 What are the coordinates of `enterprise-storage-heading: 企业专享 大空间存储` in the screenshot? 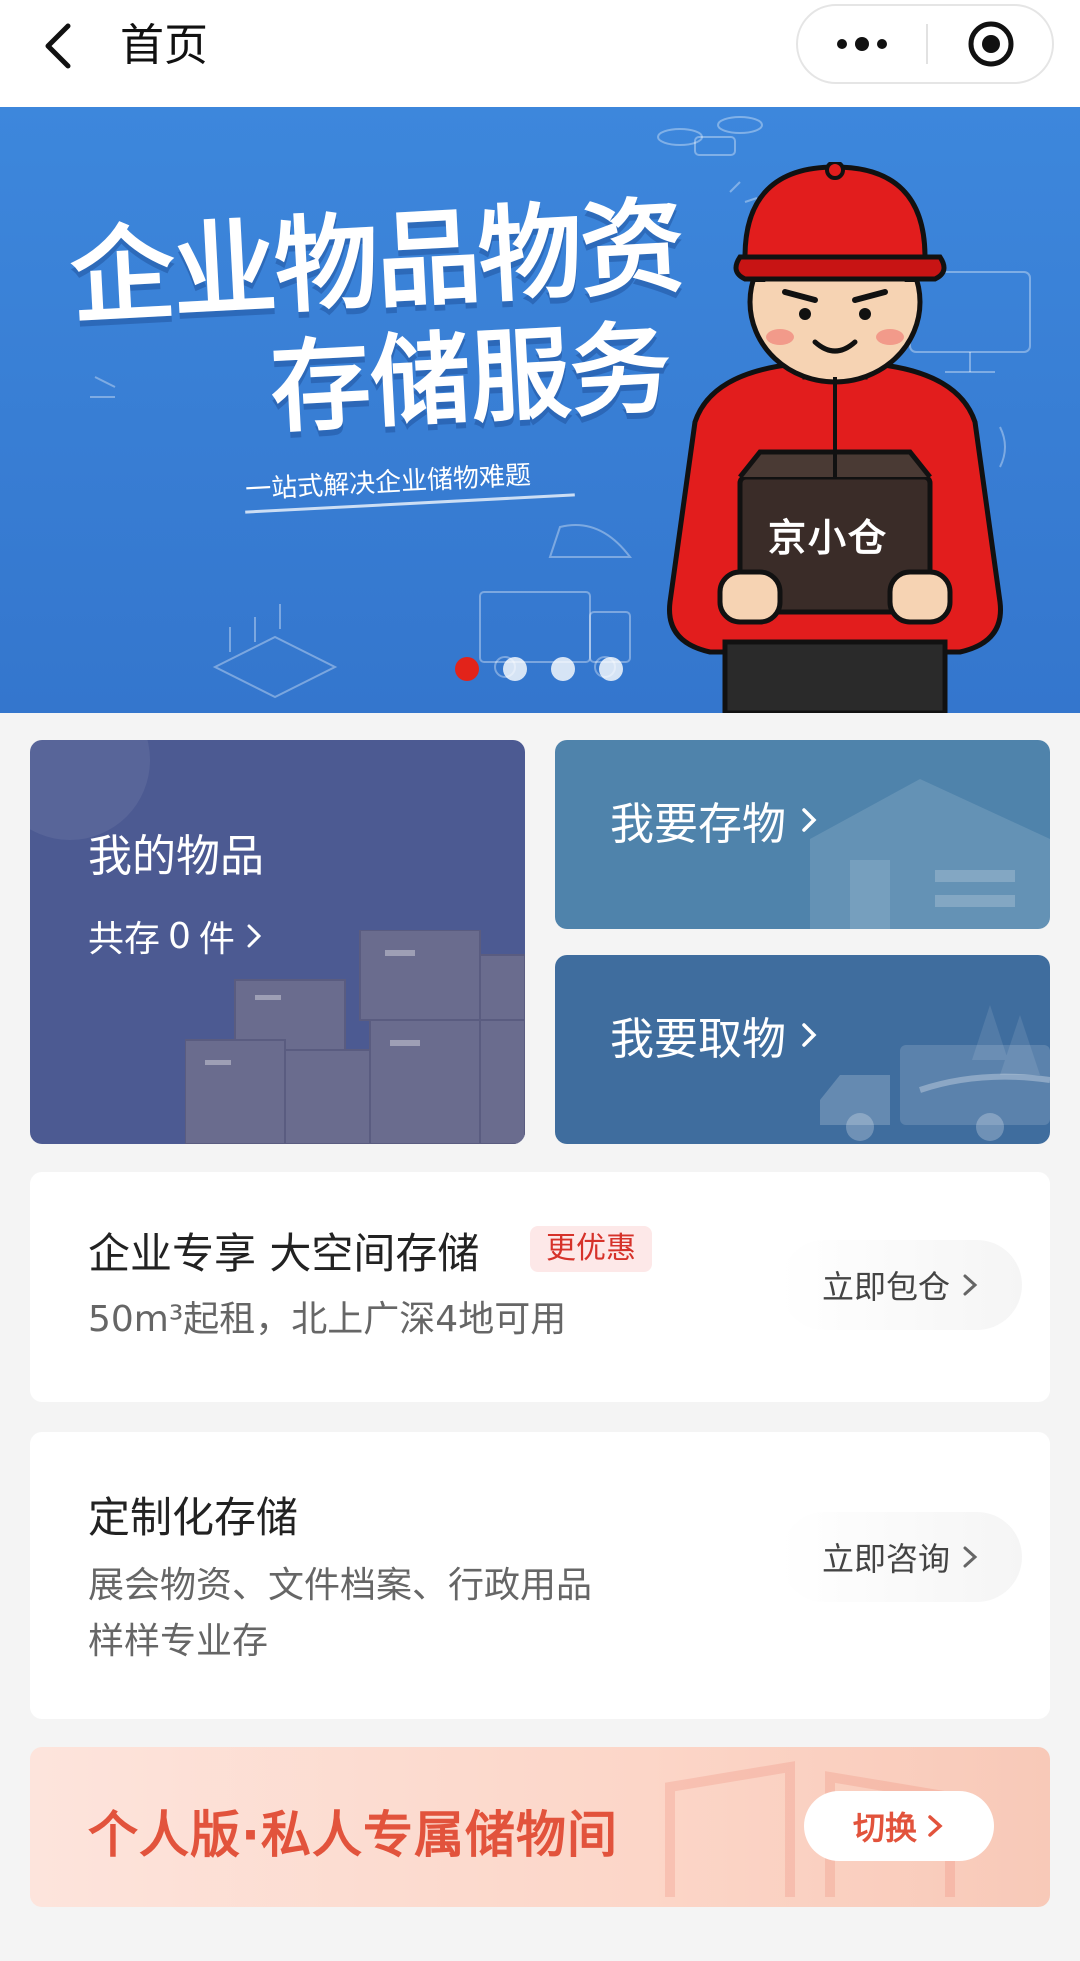 It's located at (284, 1253).